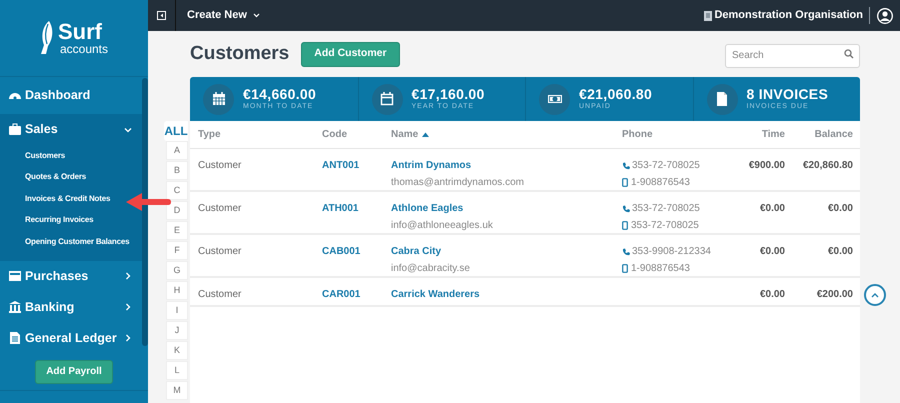 This screenshot has width=900, height=403. Describe the element at coordinates (218, 99) in the screenshot. I see `calendar-grid-icon` at that location.